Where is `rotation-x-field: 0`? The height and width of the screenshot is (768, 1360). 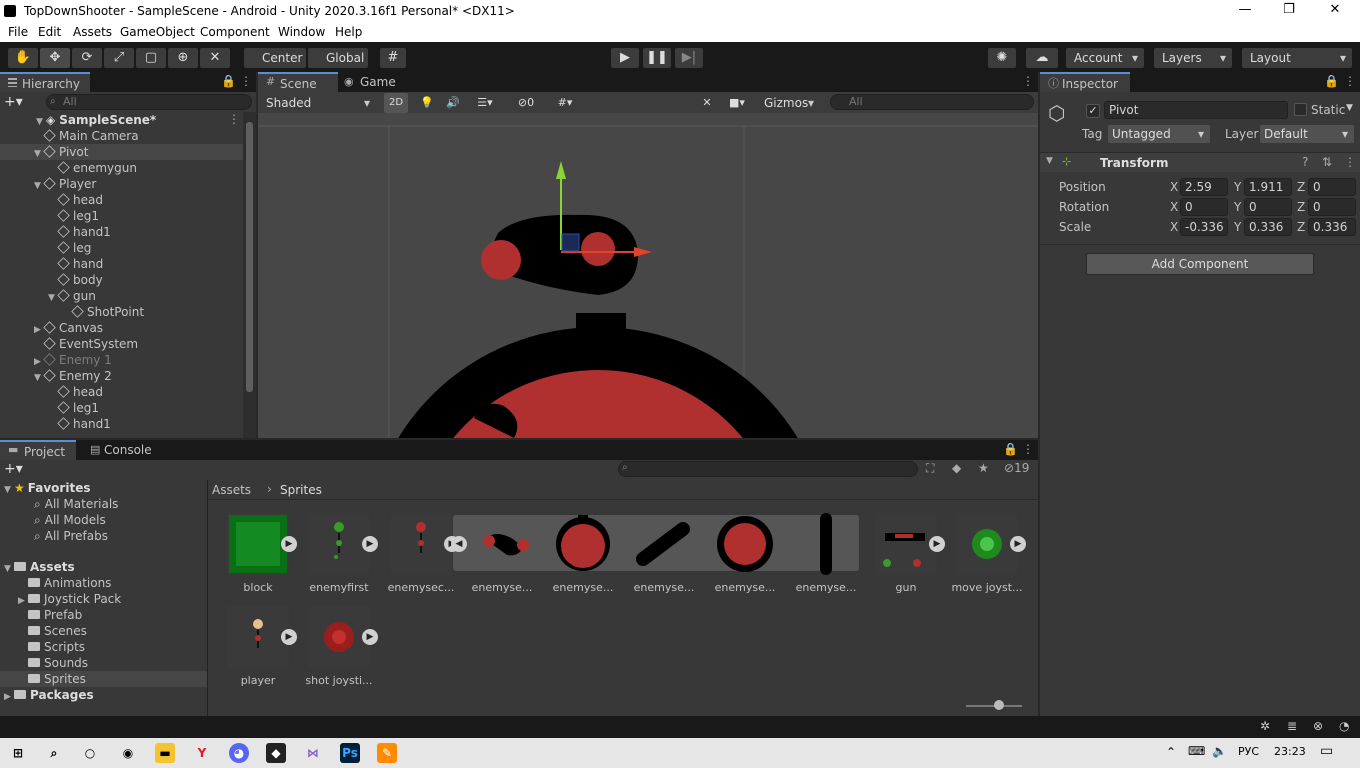
rotation-x-field: 0 is located at coordinates (1204, 207).